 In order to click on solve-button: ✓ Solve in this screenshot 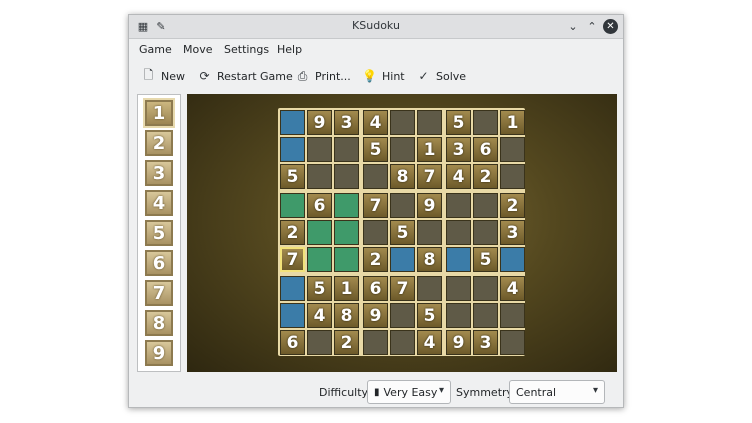, I will do `click(441, 76)`.